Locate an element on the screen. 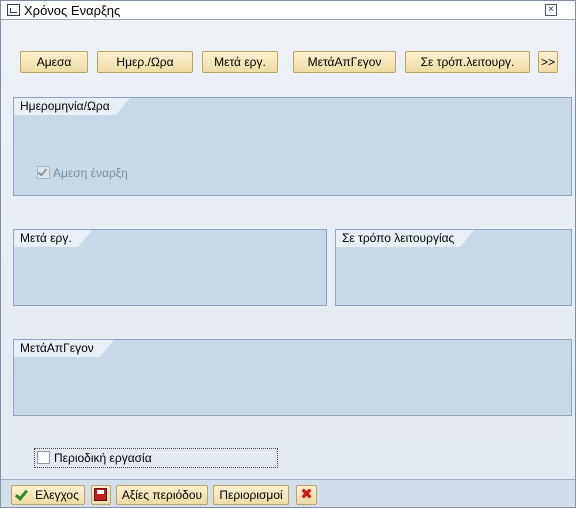  periodic-job-checkbox is located at coordinates (43, 457).